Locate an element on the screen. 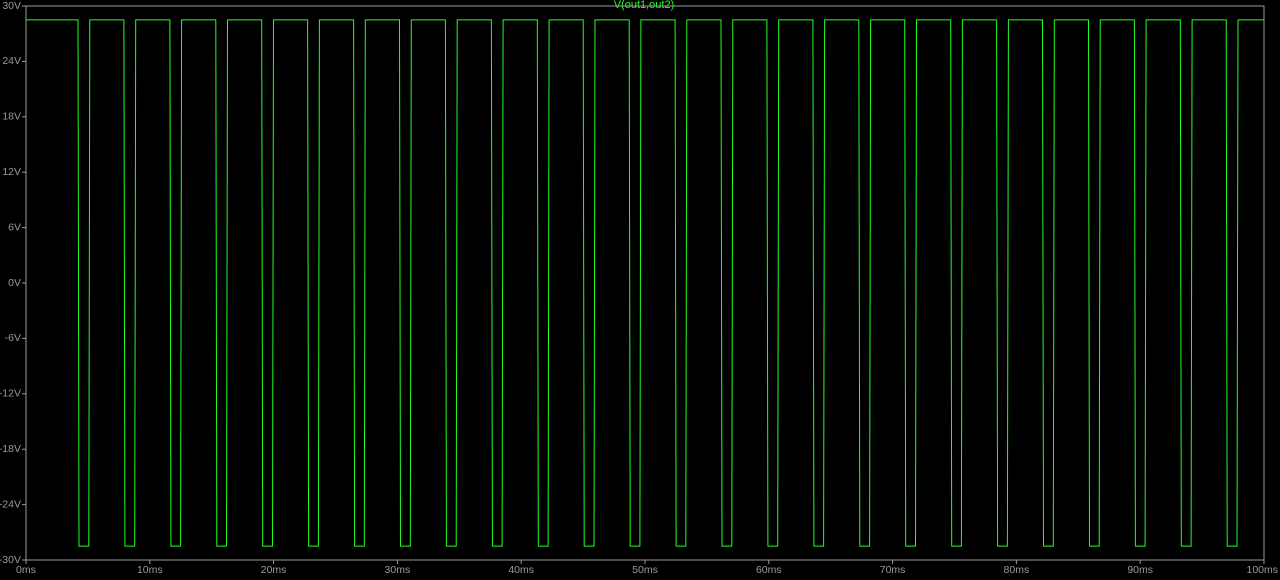 The image size is (1280, 580). y-tick-label: 0V is located at coordinates (14, 283).